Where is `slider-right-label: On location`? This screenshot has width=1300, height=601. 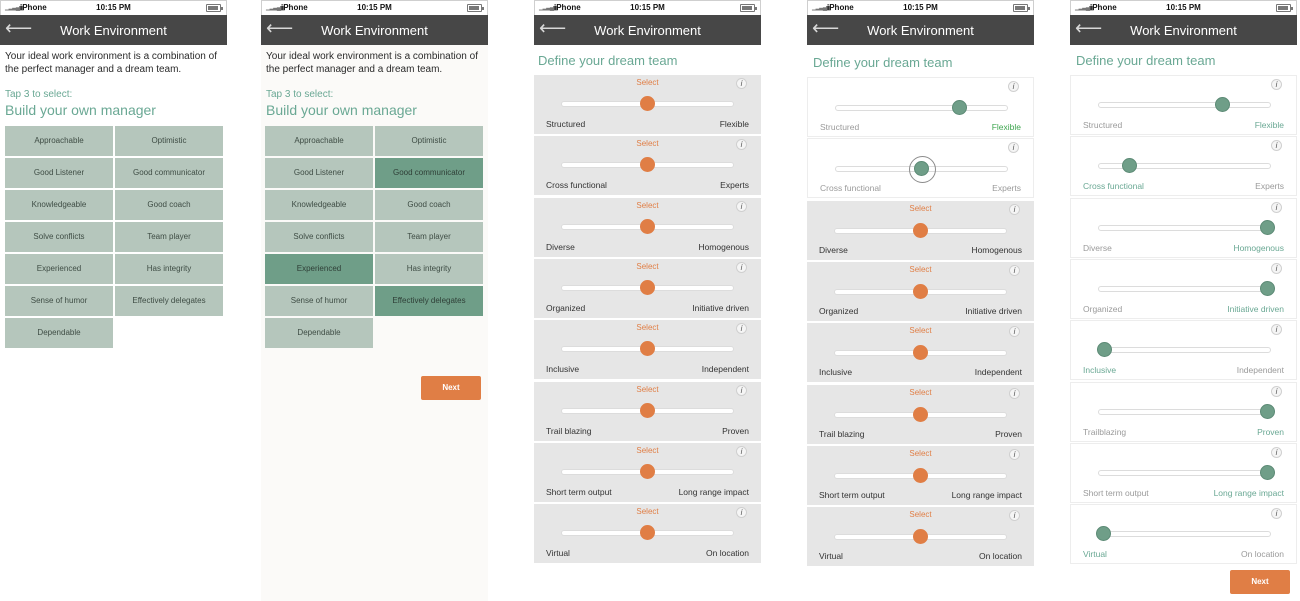
slider-right-label: On location is located at coordinates (1262, 554).